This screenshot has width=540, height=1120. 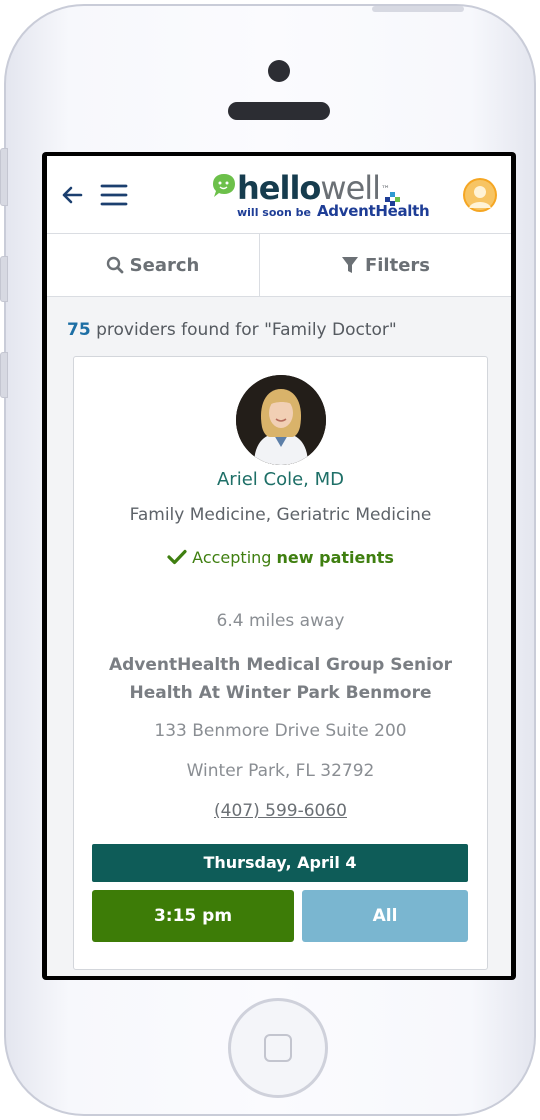 What do you see at coordinates (280, 771) in the screenshot?
I see `address-line-2: Winter Park, FL 32792` at bounding box center [280, 771].